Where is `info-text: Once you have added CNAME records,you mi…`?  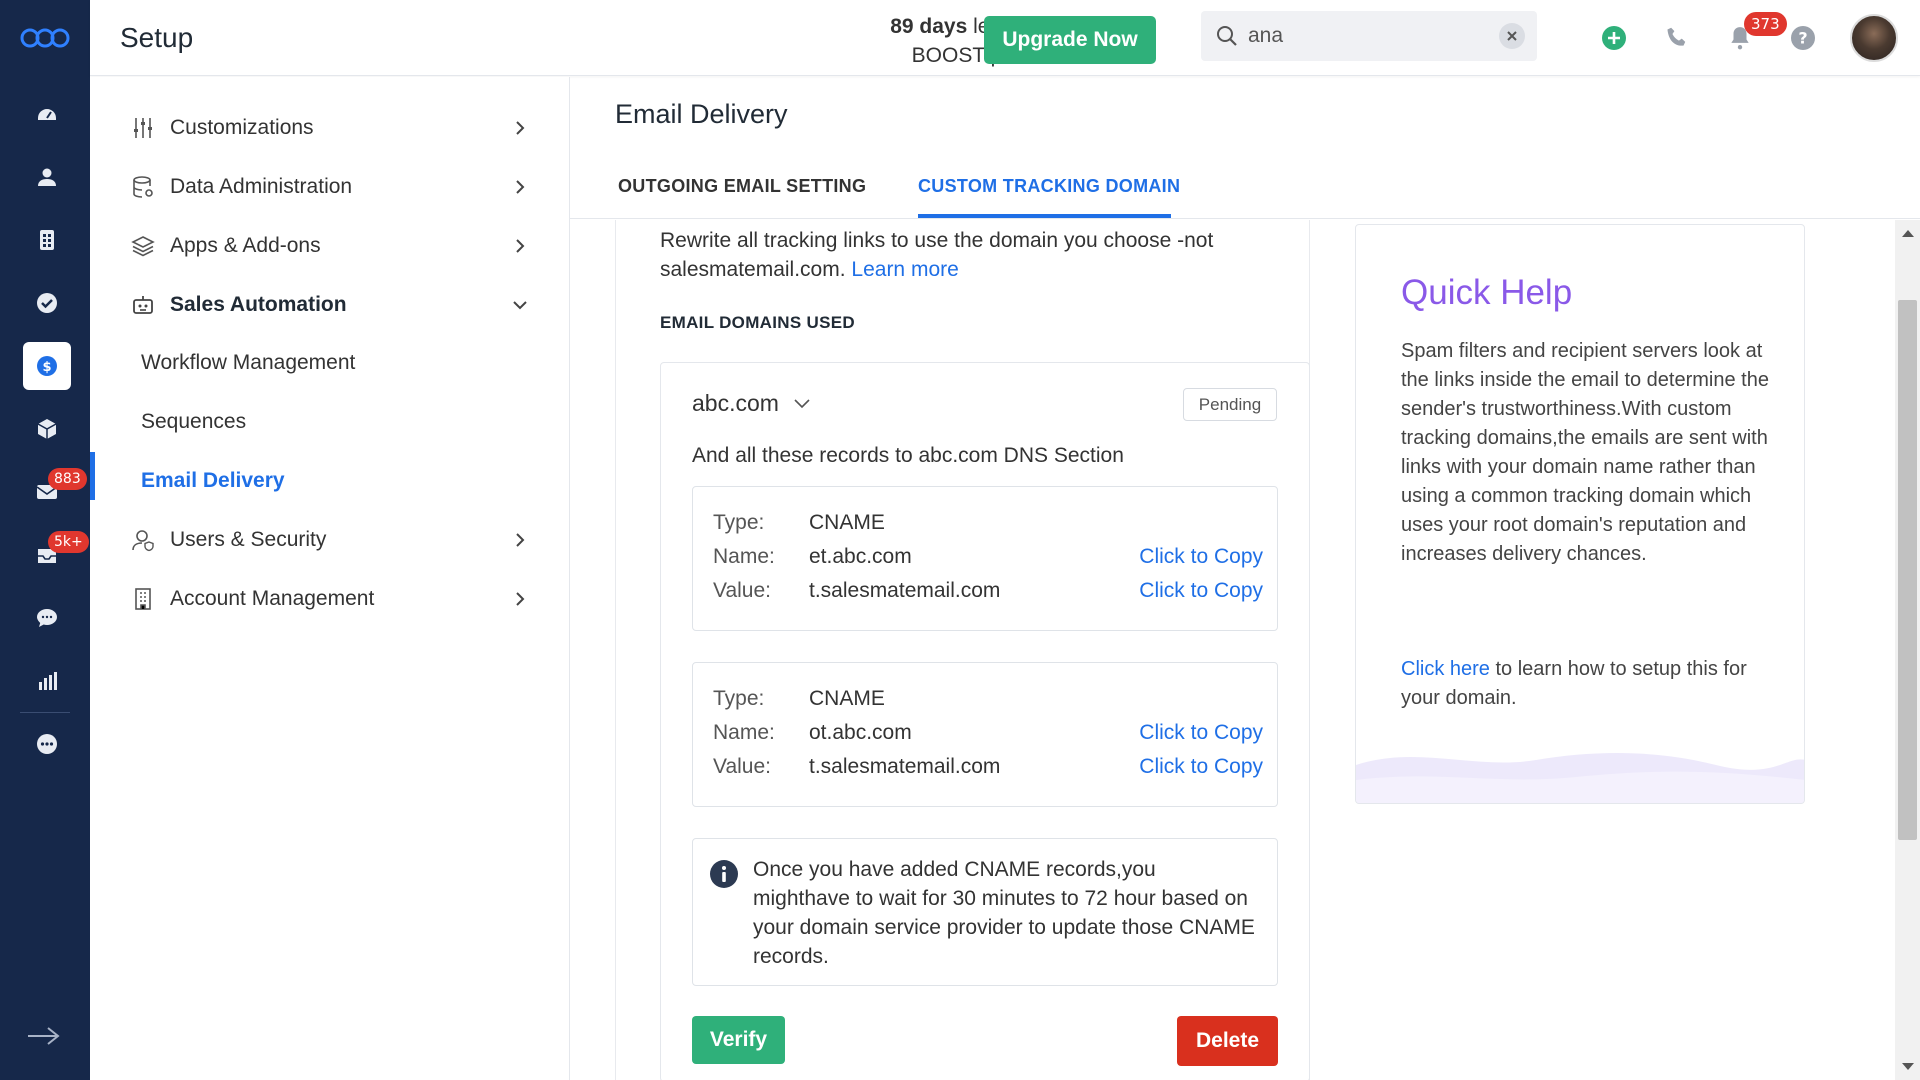
info-text: Once you have added CNAME records,you mi… is located at coordinates (1004, 913).